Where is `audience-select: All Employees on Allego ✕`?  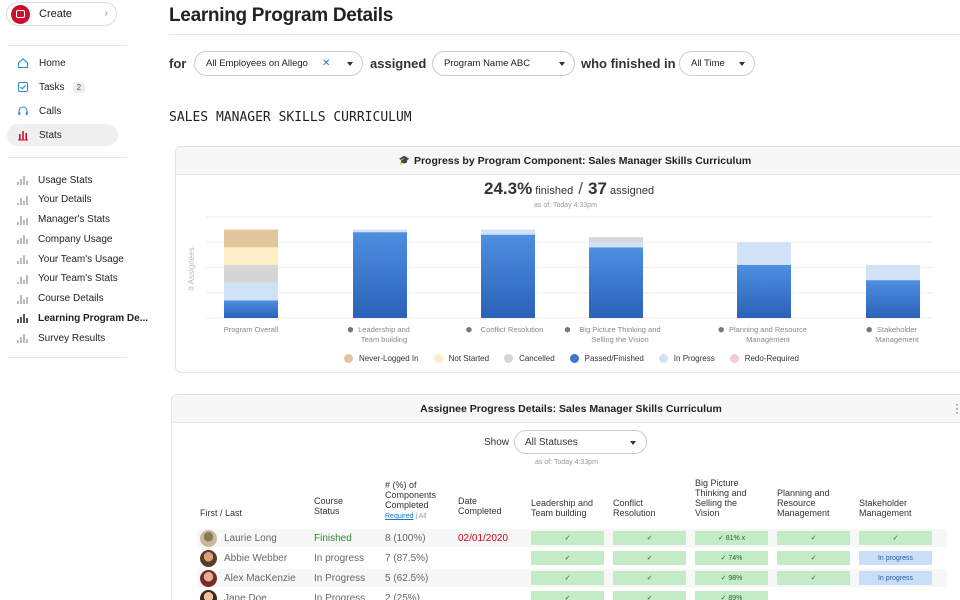
audience-select: All Employees on Allego ✕ is located at coordinates (278, 63).